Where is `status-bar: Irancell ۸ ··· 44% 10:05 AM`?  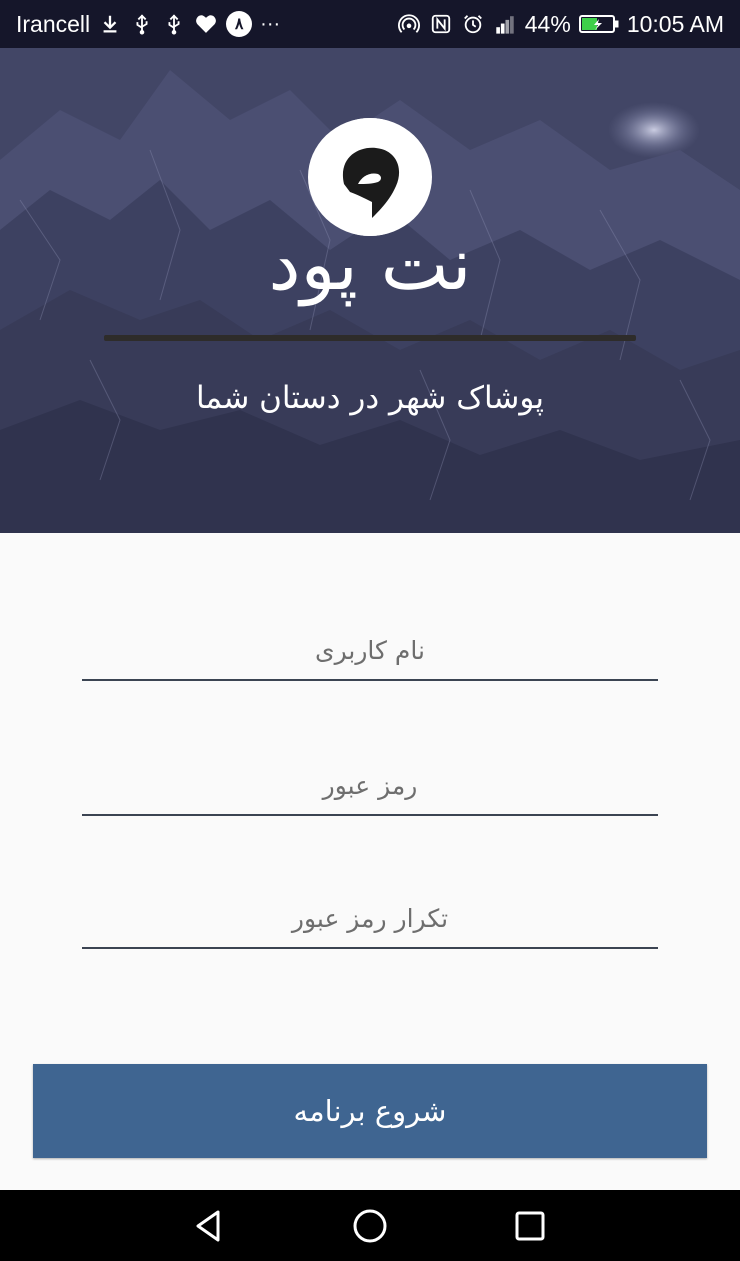
status-bar: Irancell ۸ ··· 44% 10:05 AM is located at coordinates (370, 24).